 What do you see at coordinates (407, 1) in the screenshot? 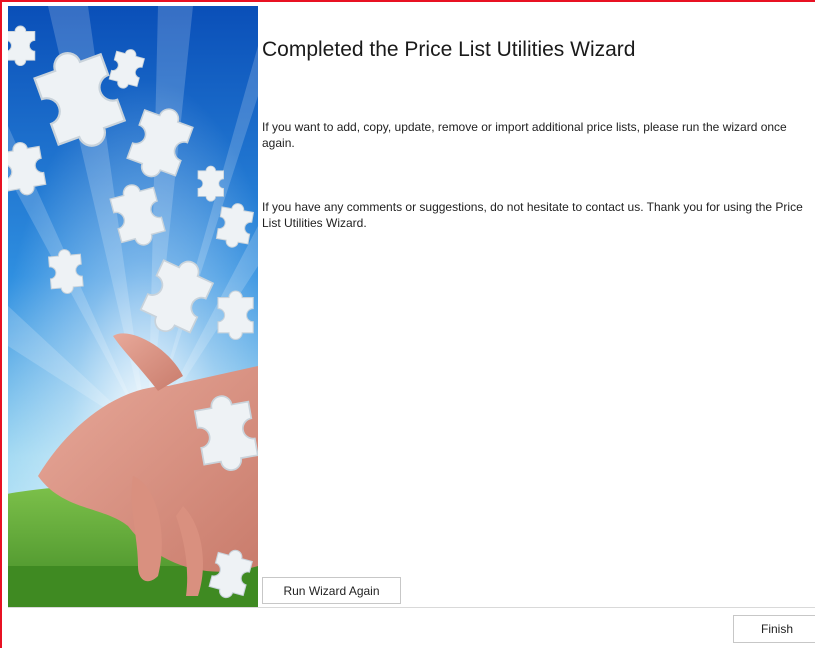
I see `window-border-top` at bounding box center [407, 1].